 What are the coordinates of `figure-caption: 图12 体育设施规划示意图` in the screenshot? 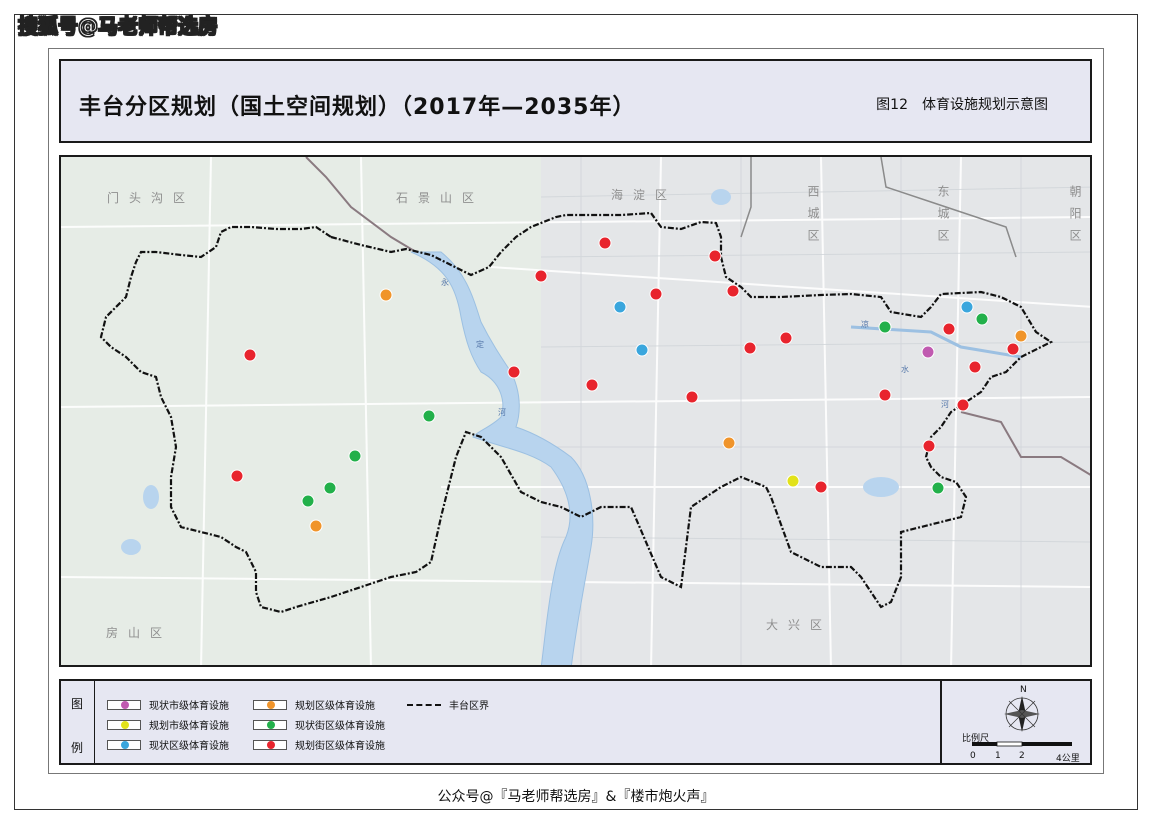 It's located at (962, 105).